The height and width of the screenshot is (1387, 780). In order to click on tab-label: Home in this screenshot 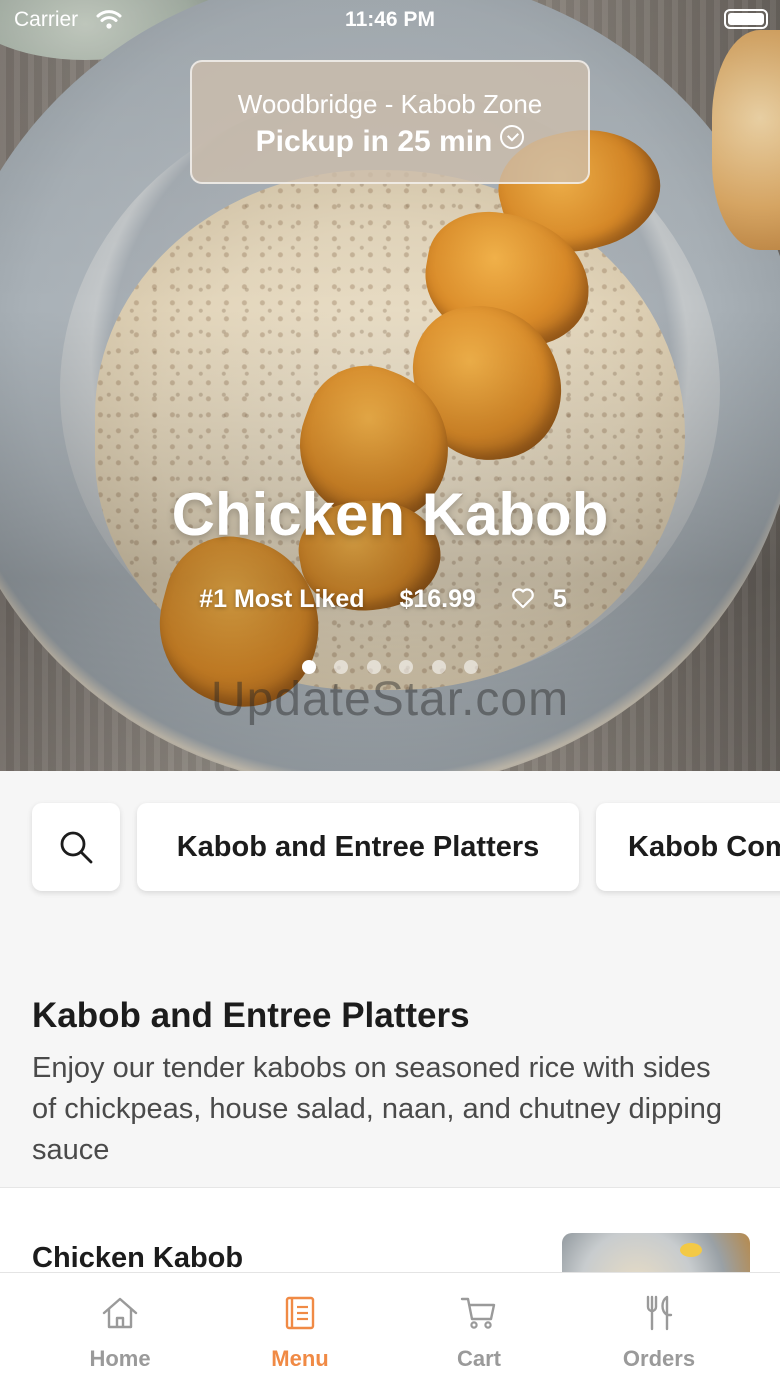, I will do `click(120, 1358)`.